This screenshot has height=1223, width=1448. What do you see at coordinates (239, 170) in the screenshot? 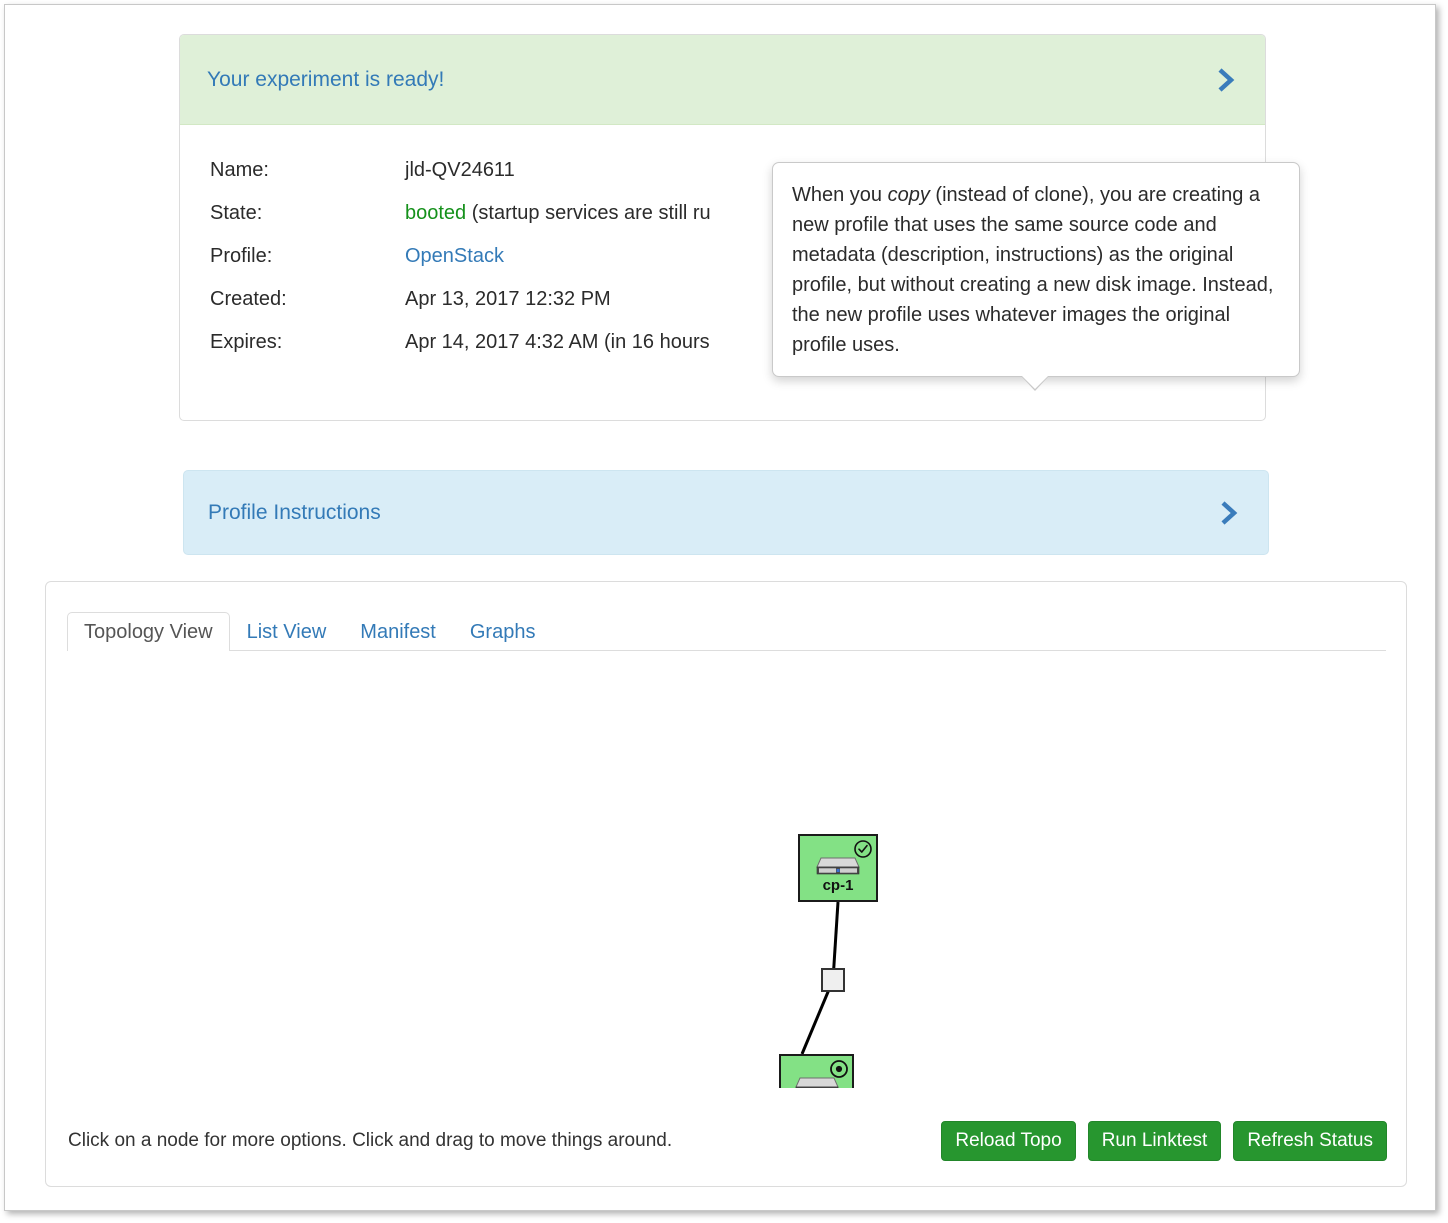
I see `detail-label-name: Name:` at bounding box center [239, 170].